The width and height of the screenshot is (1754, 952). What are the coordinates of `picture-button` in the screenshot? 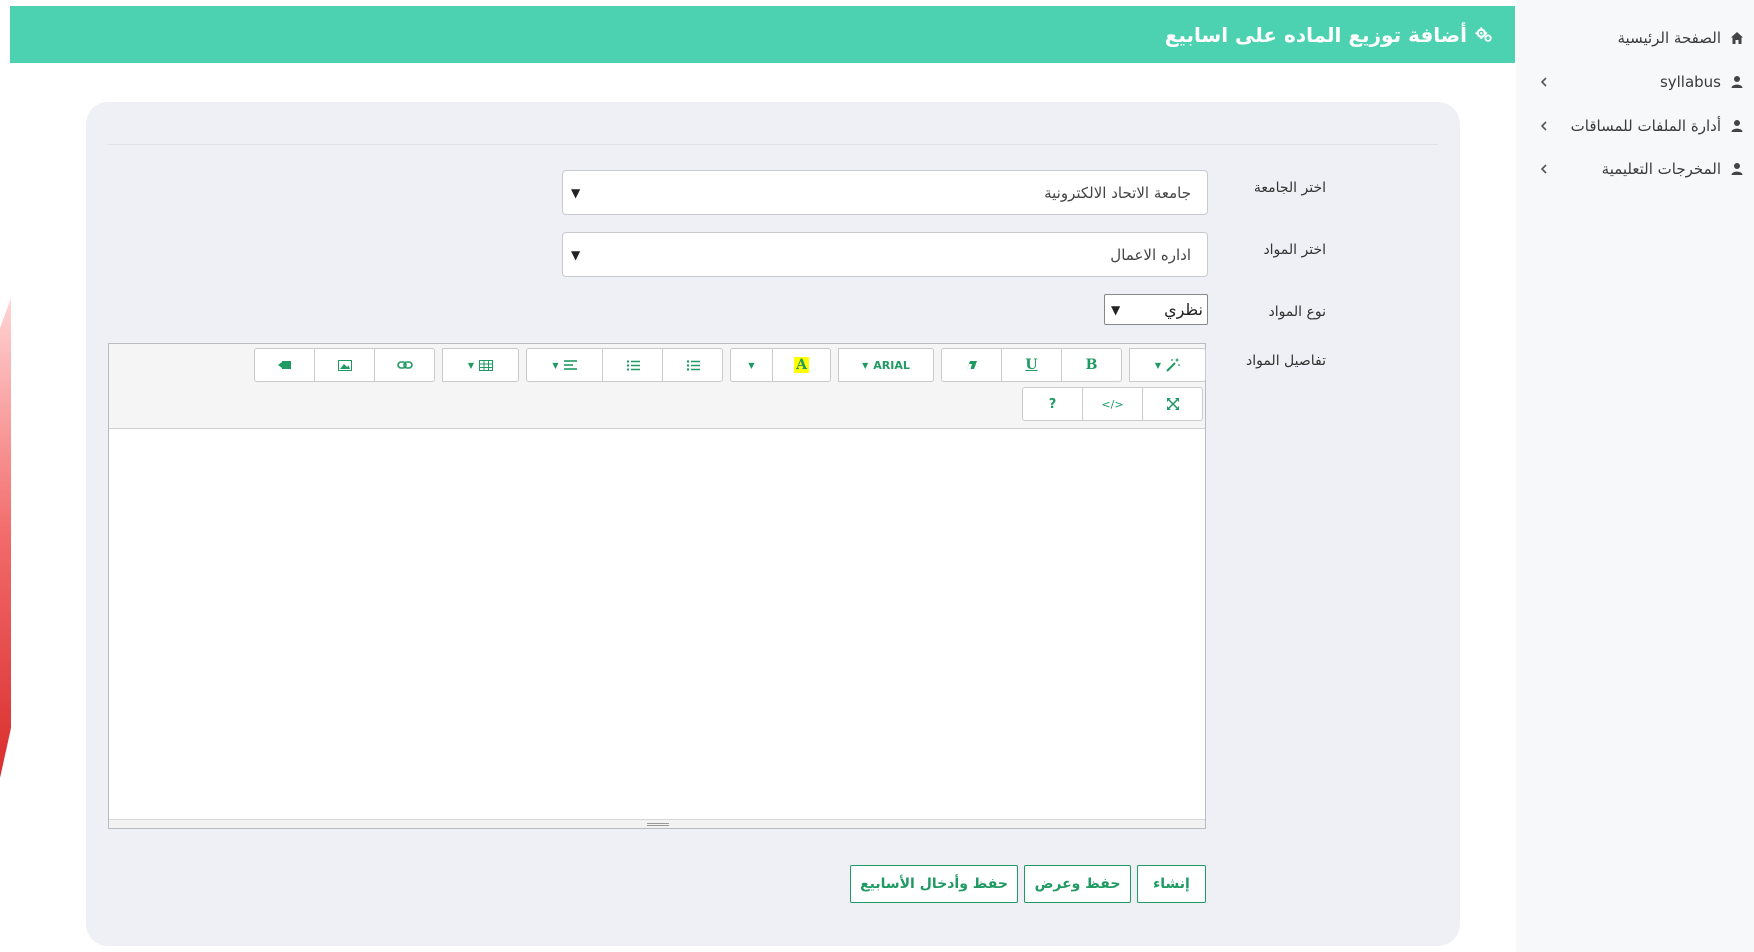 It's located at (344, 365).